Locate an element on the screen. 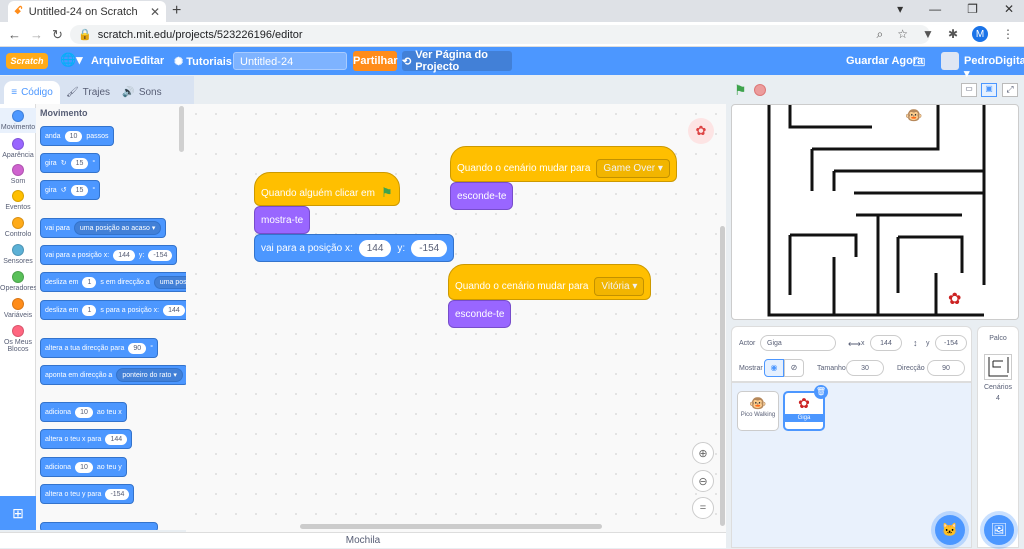 The height and width of the screenshot is (549, 1024). stage-backdrop-thumb is located at coordinates (998, 367).